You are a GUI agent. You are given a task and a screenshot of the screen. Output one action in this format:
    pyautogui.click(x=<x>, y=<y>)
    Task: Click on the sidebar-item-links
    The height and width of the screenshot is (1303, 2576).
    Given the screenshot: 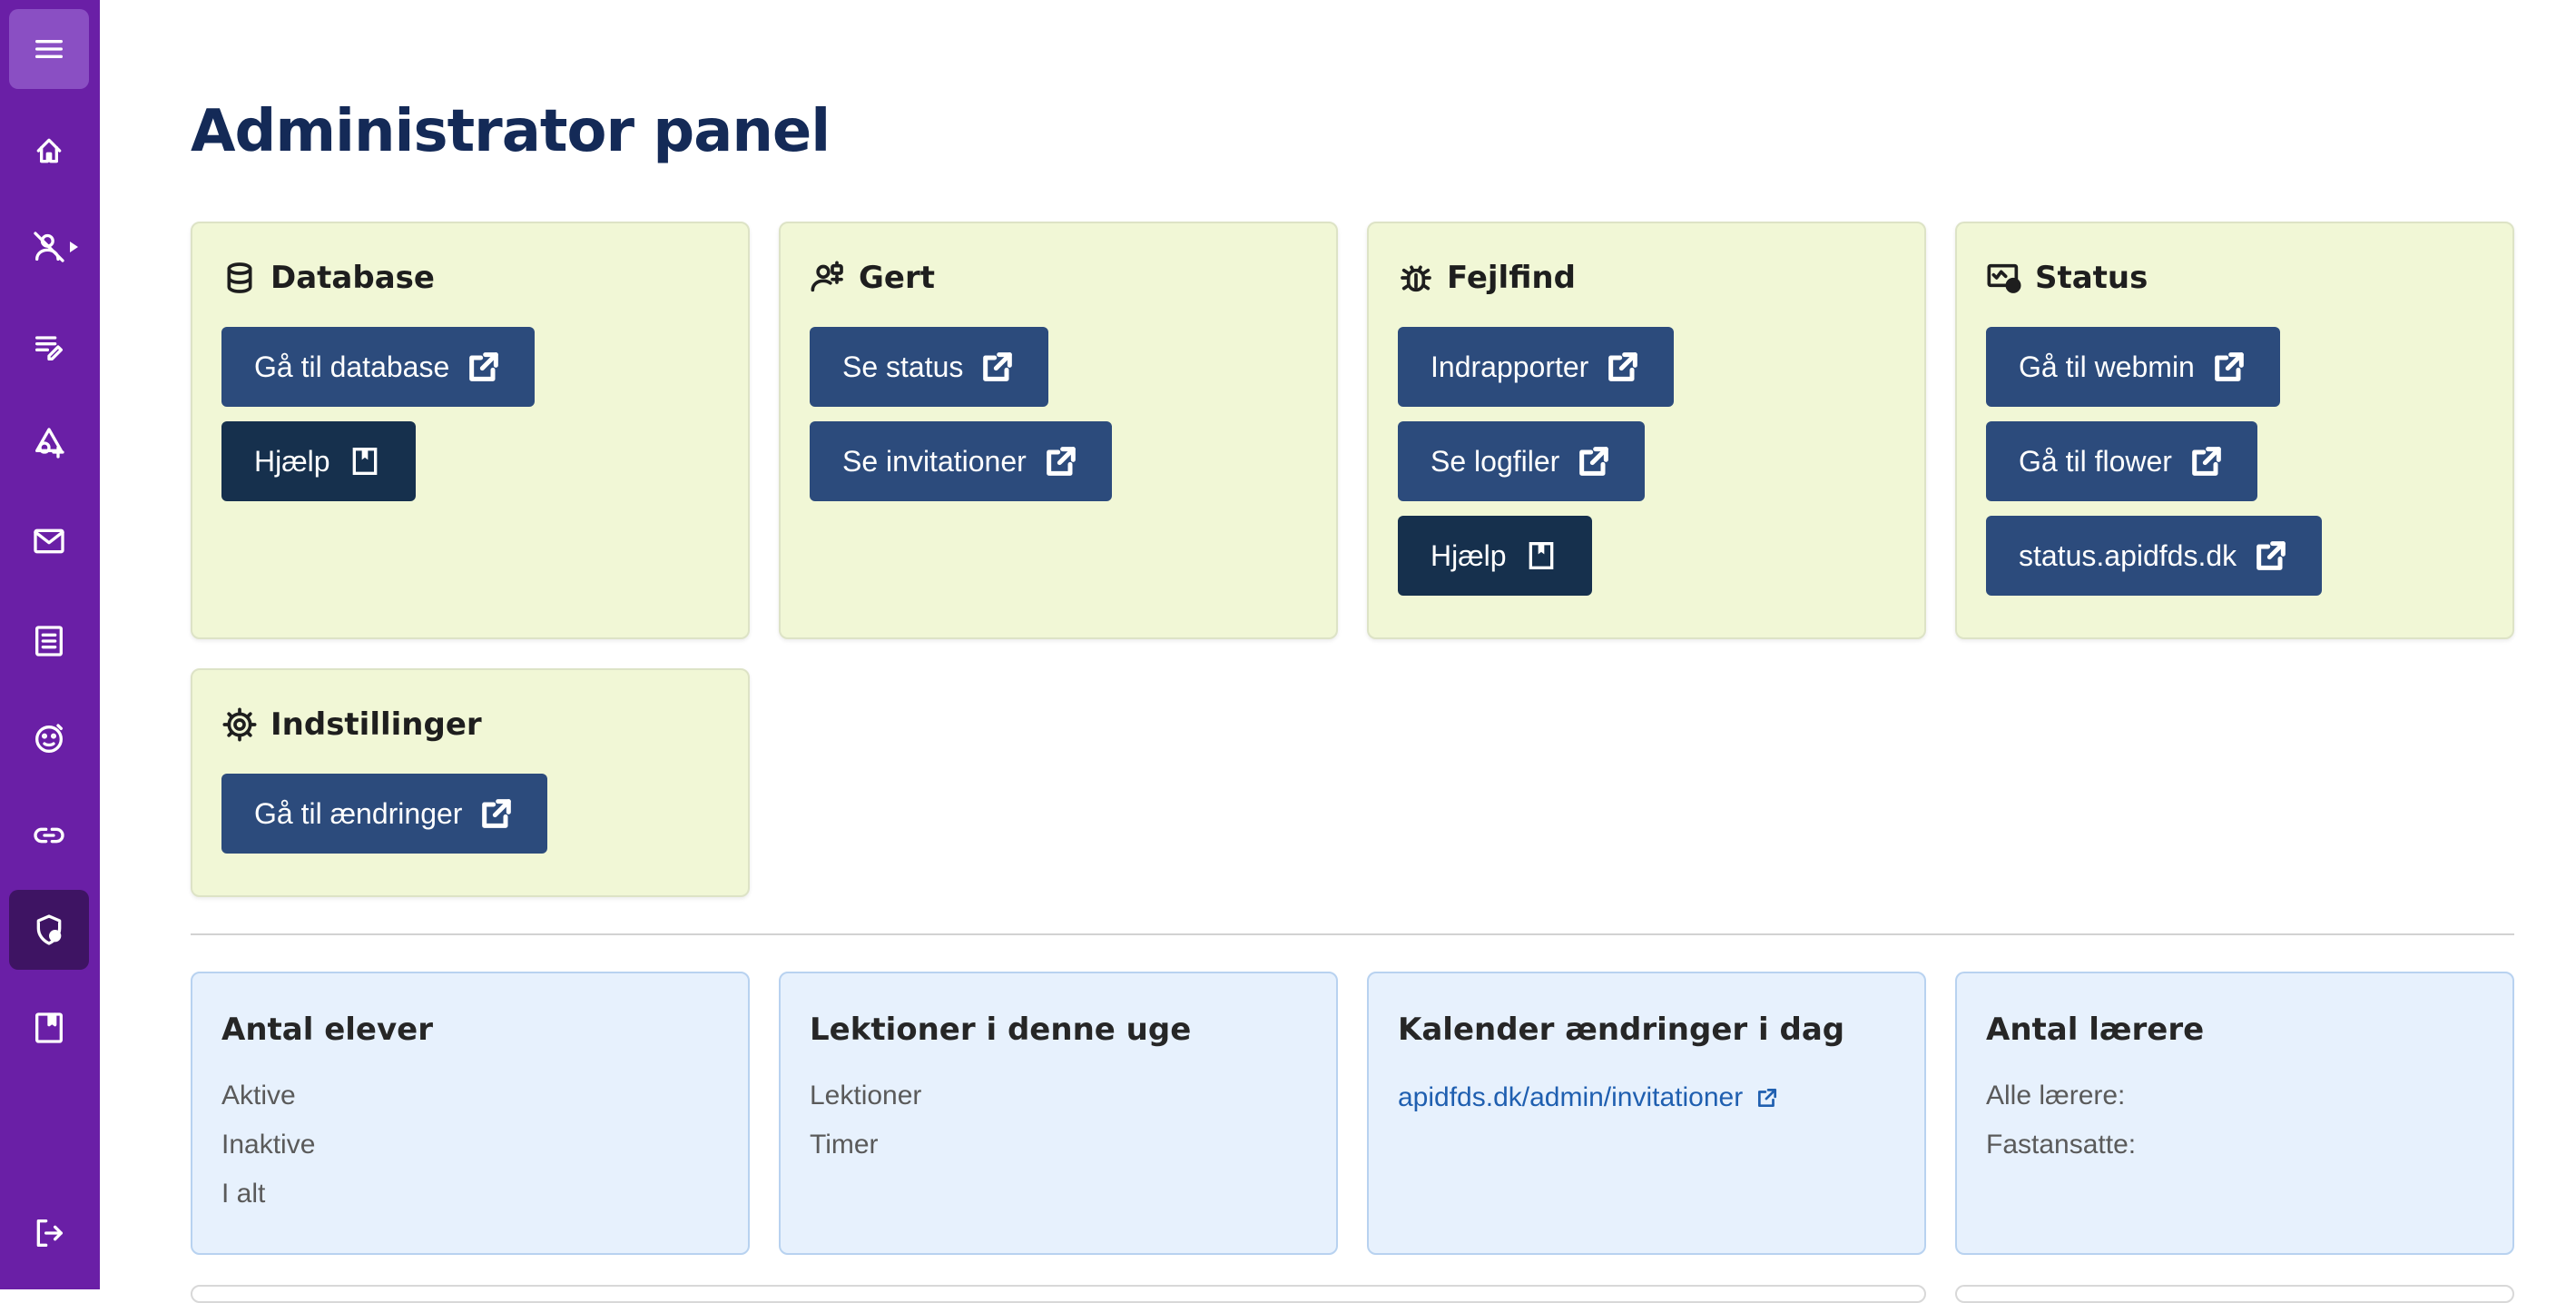 What is the action you would take?
    pyautogui.click(x=49, y=835)
    